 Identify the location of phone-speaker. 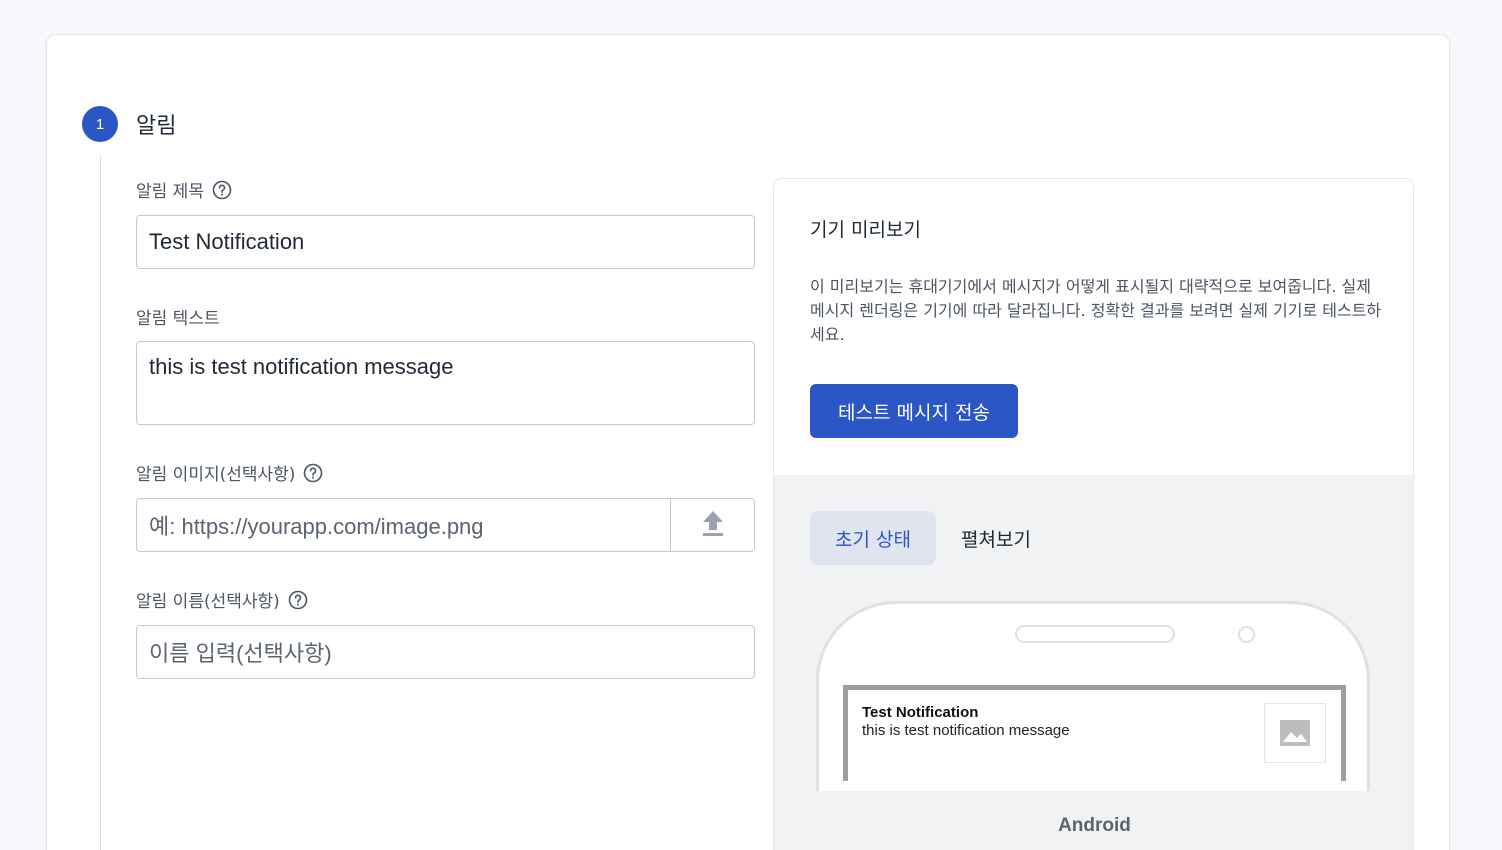
(1095, 634).